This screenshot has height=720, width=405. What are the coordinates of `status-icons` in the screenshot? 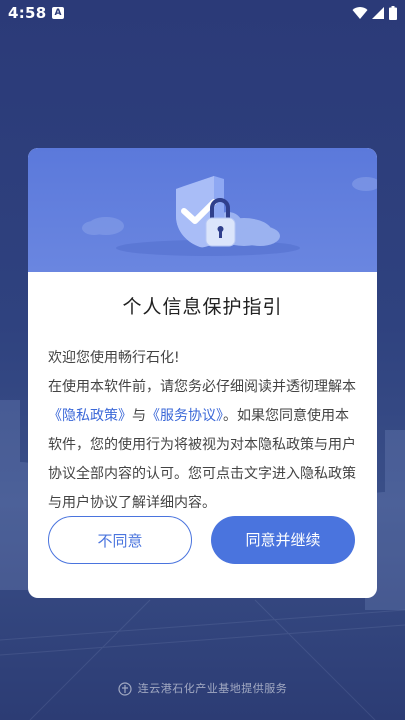 It's located at (374, 13).